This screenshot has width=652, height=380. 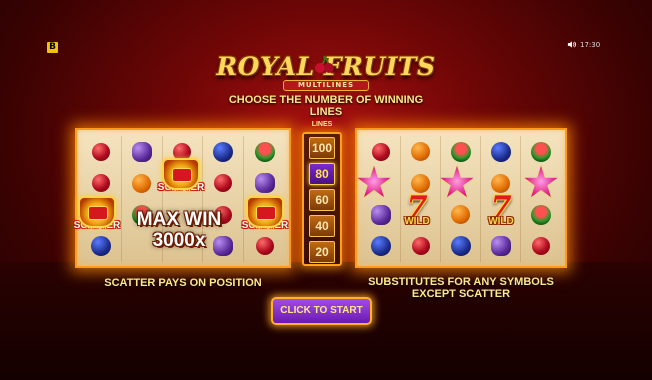 What do you see at coordinates (322, 124) in the screenshot?
I see `lines-title: LINES` at bounding box center [322, 124].